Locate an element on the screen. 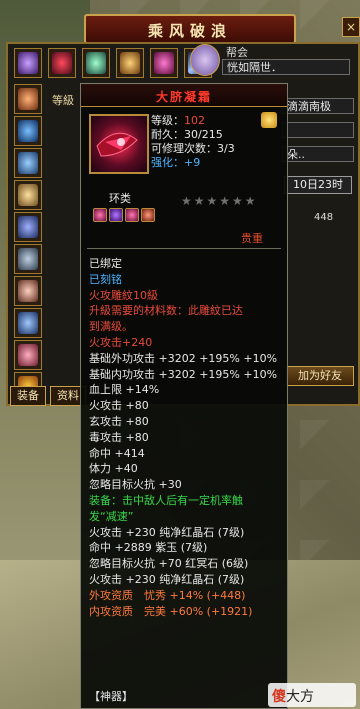  equip-slot-boots is located at coordinates (28, 259).